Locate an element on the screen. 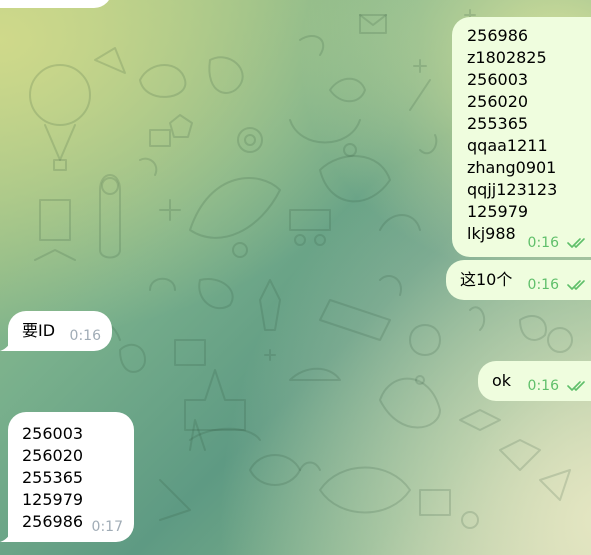  message-time: 0:17 is located at coordinates (107, 527).